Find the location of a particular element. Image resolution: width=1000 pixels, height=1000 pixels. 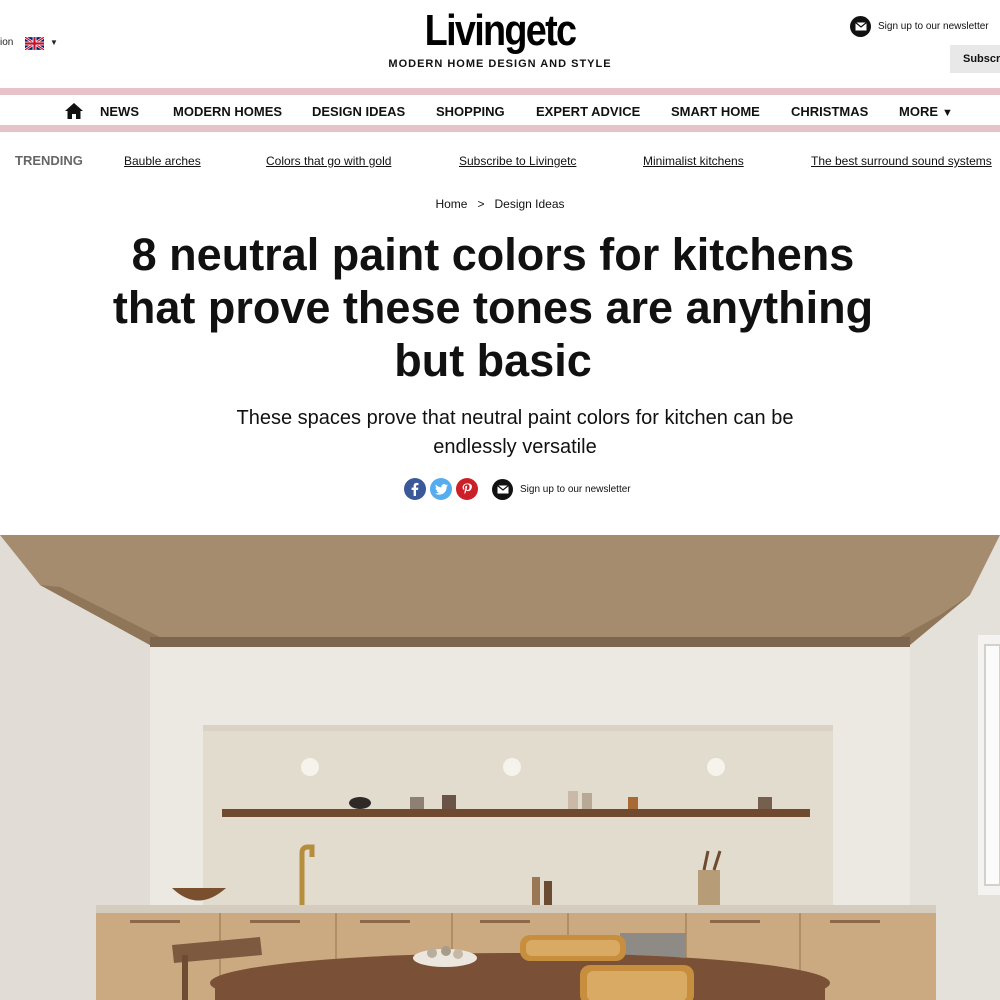

edition-label: ion is located at coordinates (6, 42).